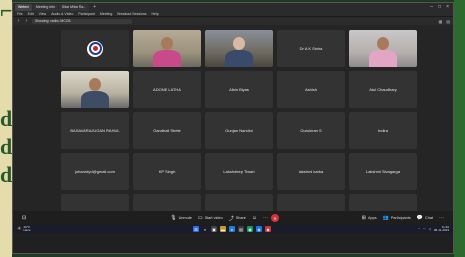 The image size is (465, 257). I want to click on participant-tile: KP Singh, so click(167, 171).